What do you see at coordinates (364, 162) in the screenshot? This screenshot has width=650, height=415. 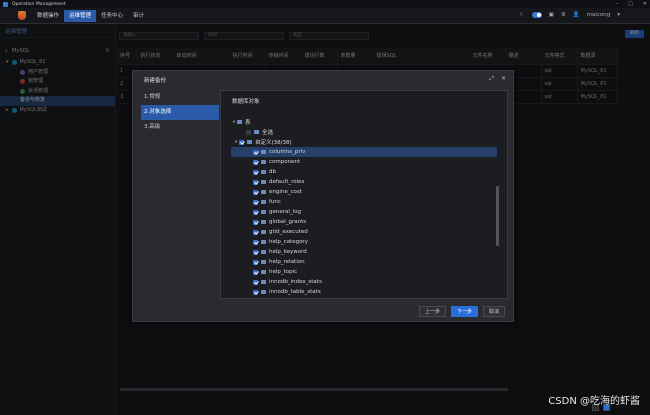 I see `object-row: component` at bounding box center [364, 162].